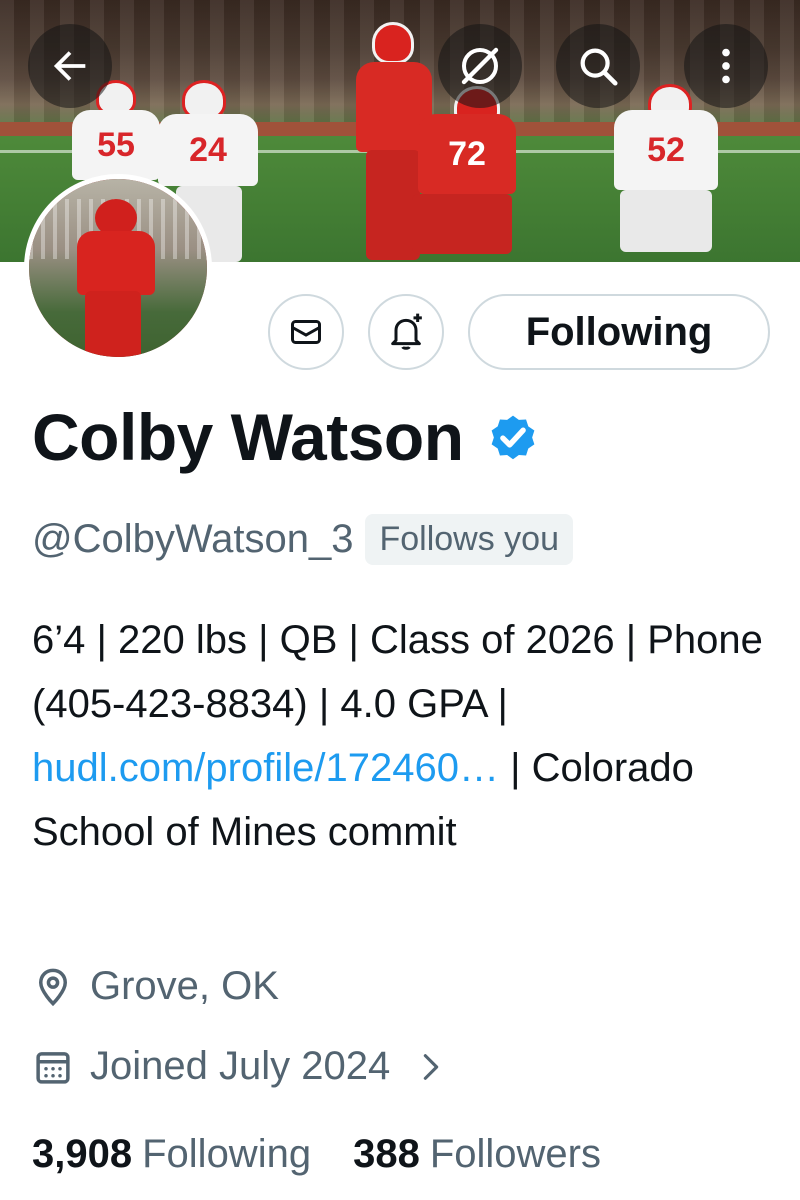 This screenshot has height=1200, width=800. What do you see at coordinates (193, 539) in the screenshot?
I see `user-handle: @ColbyWatson_3` at bounding box center [193, 539].